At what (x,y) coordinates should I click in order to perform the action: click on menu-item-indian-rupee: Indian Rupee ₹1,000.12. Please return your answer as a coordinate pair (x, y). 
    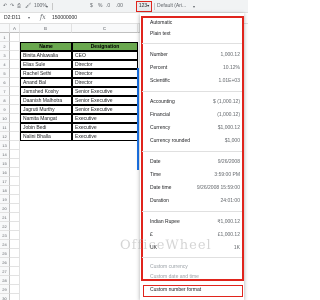
    Looking at the image, I should click on (195, 222).